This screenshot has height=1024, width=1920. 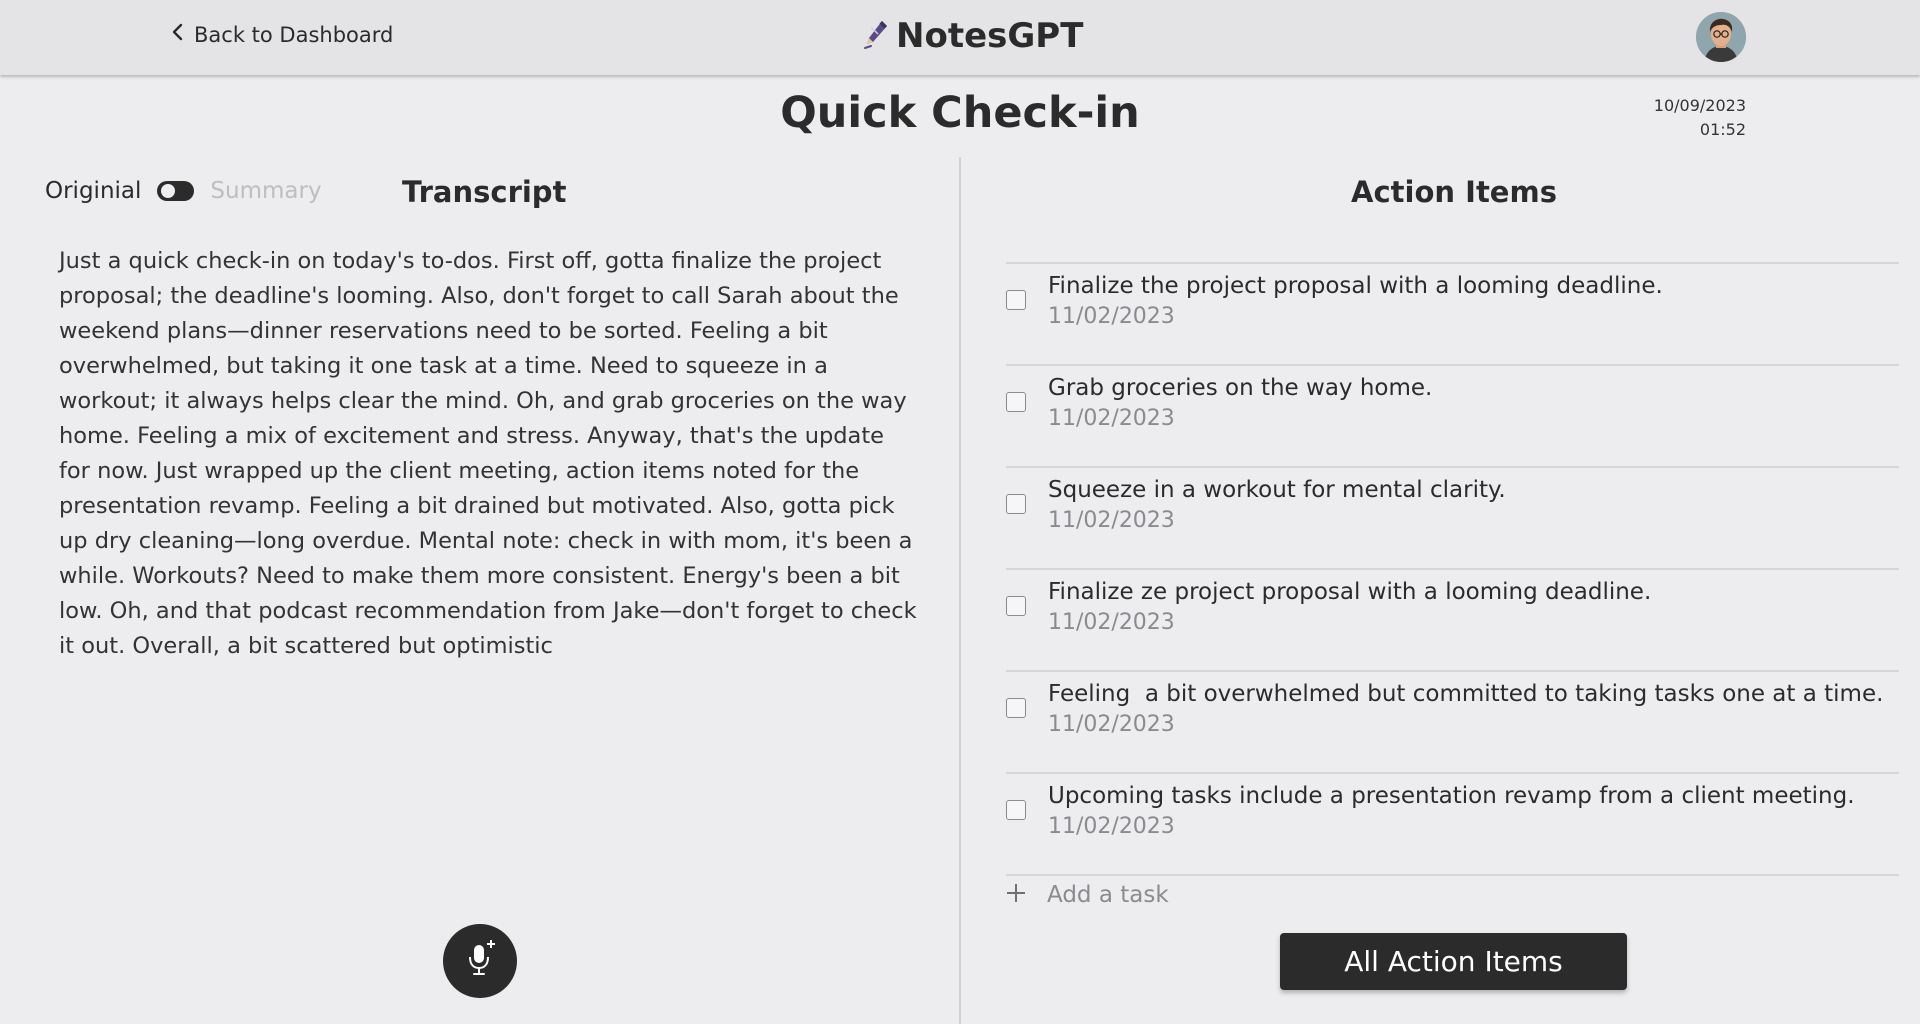 I want to click on action-items-heading: Action Items, so click(x=1454, y=192).